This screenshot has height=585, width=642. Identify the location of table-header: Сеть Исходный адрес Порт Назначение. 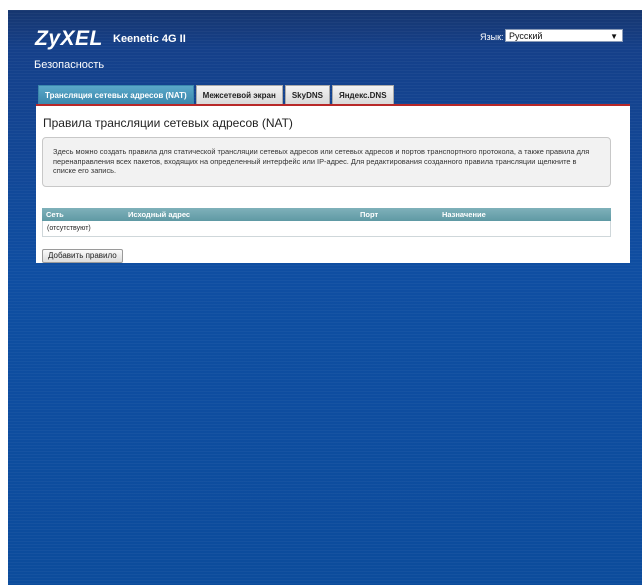
(326, 214).